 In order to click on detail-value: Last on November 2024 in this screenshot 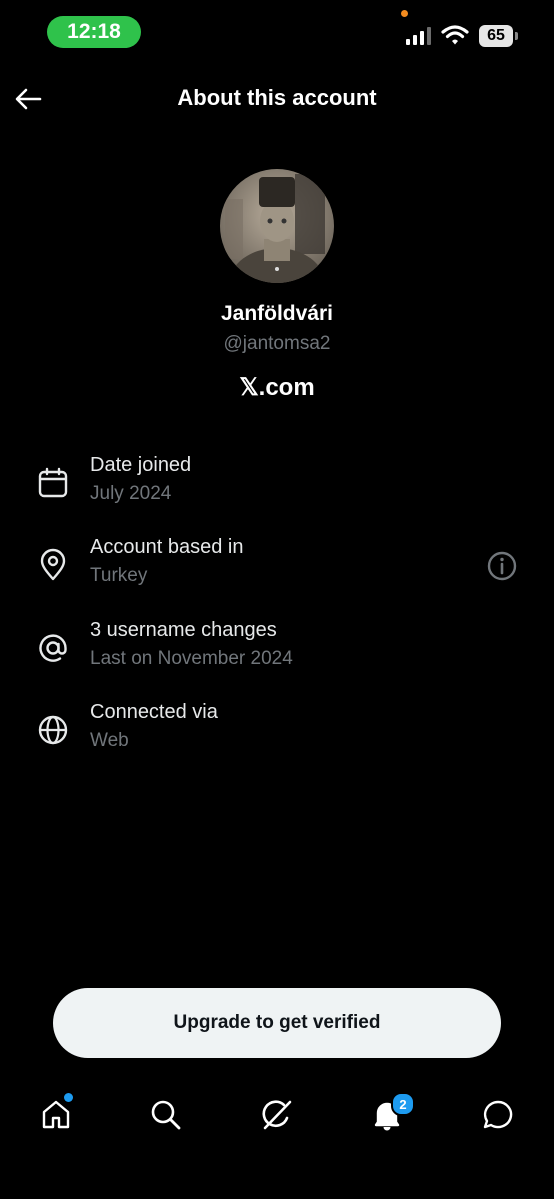, I will do `click(191, 658)`.